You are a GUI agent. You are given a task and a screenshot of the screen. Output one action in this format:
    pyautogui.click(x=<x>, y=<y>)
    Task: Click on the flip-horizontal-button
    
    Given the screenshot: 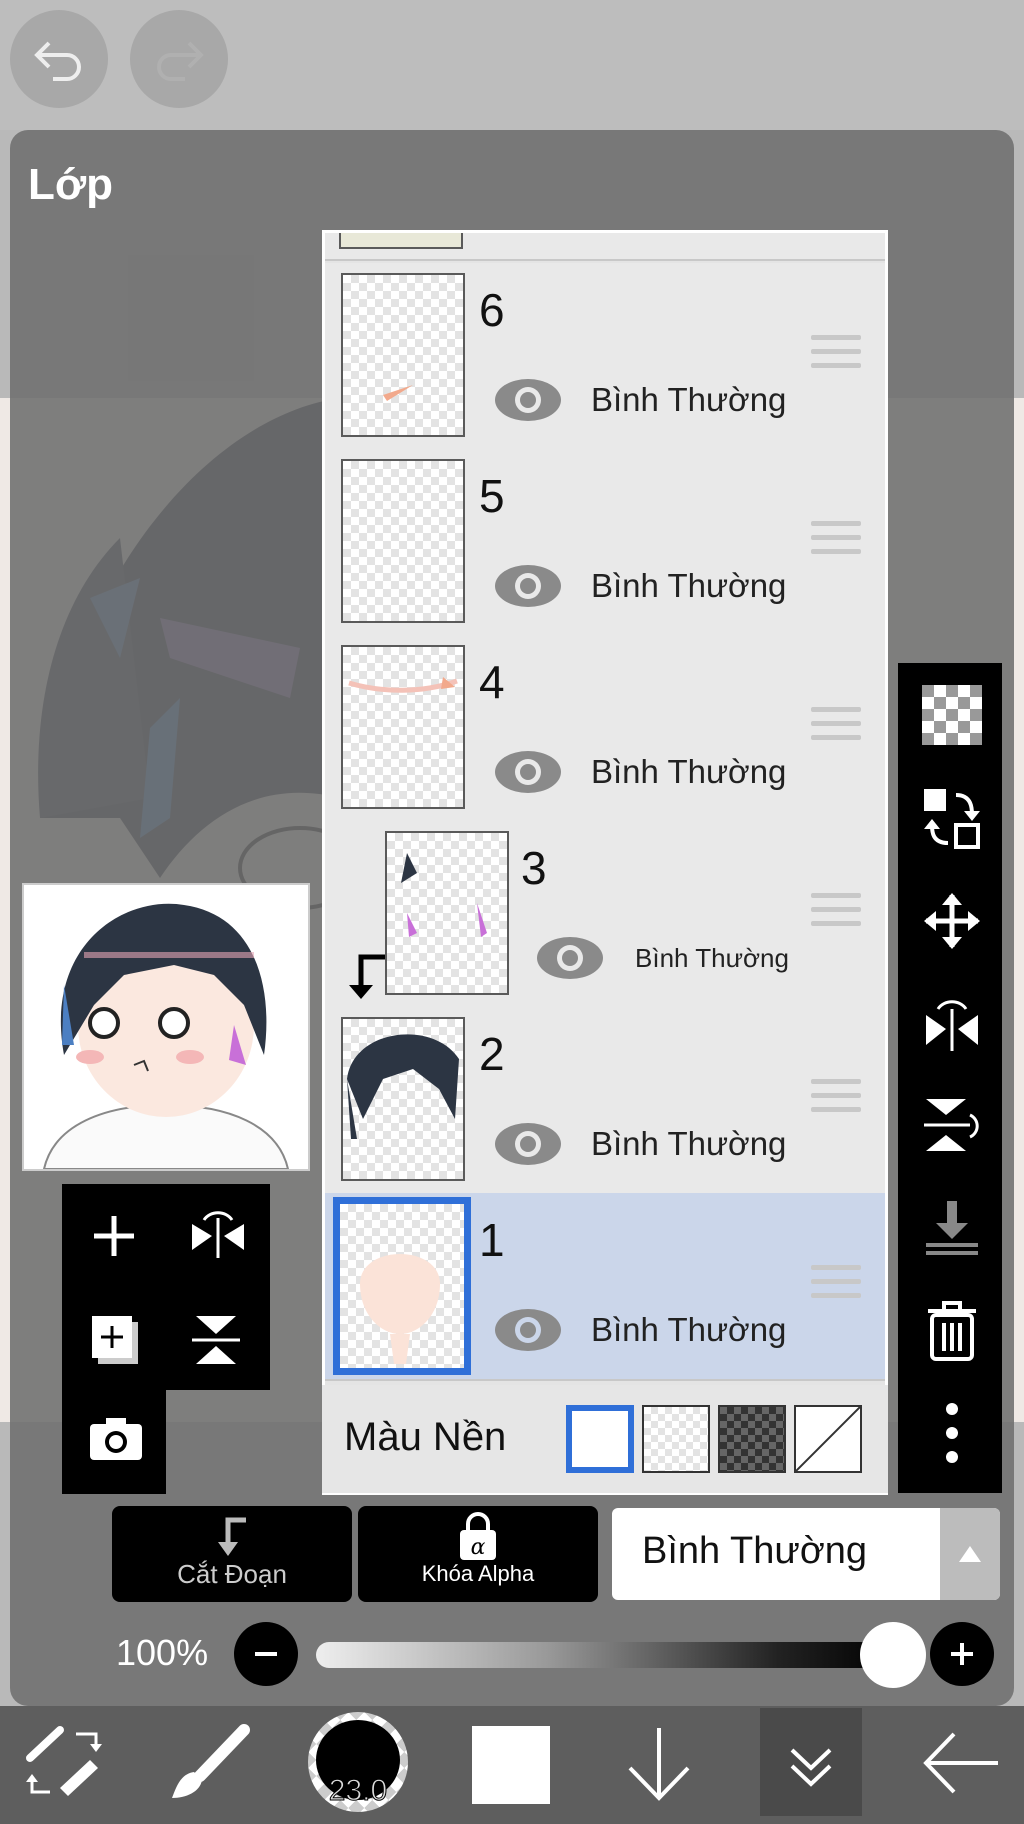 What is the action you would take?
    pyautogui.click(x=216, y=1236)
    